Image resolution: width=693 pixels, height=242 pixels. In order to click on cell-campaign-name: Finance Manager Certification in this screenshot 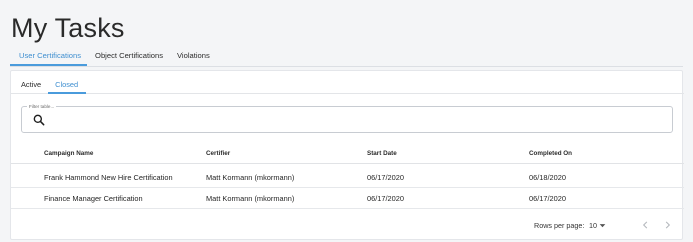, I will do `click(93, 198)`.